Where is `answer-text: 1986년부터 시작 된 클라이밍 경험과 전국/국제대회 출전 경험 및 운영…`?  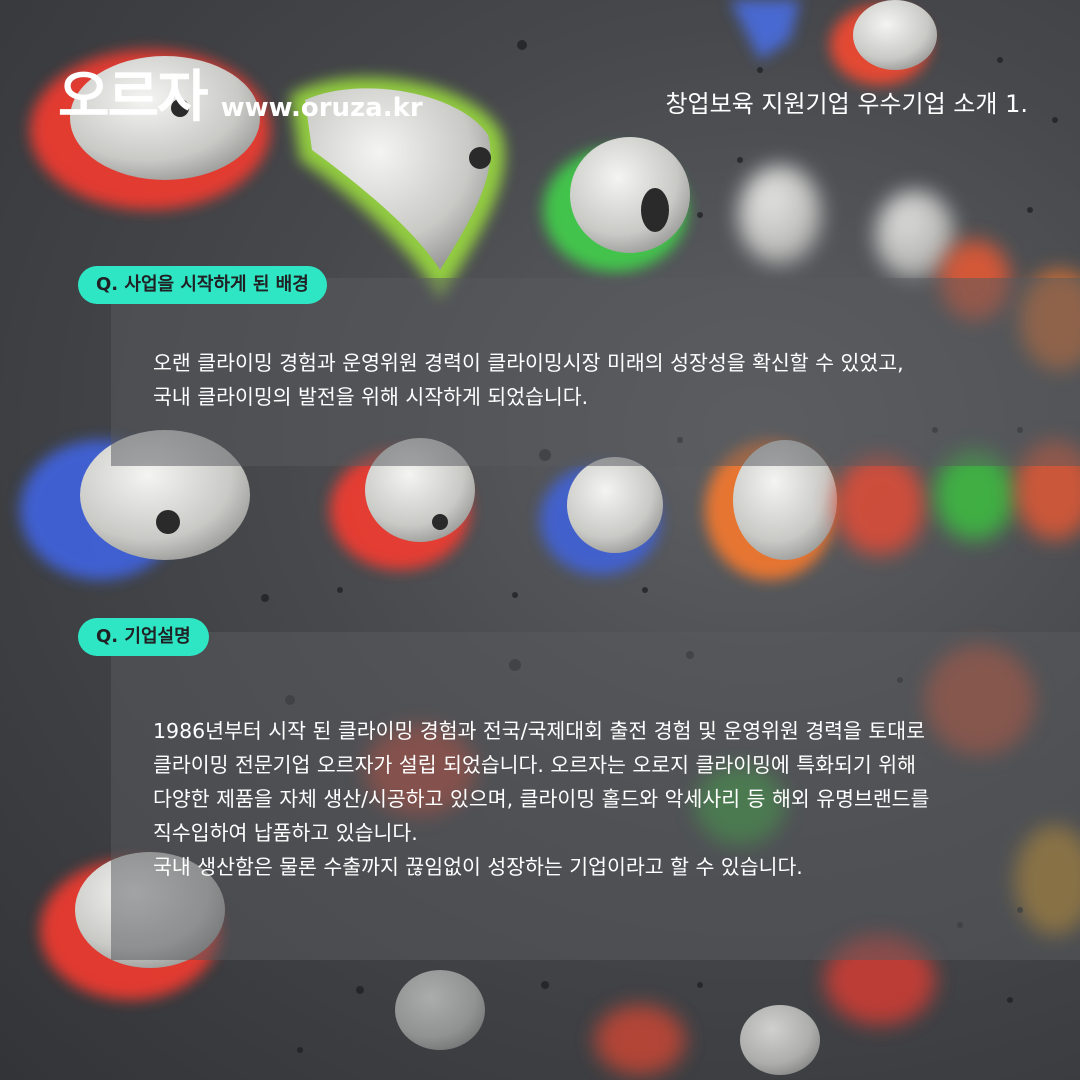 answer-text: 1986년부터 시작 된 클라이밍 경험과 전국/국제대회 출전 경험 및 운영… is located at coordinates (541, 799).